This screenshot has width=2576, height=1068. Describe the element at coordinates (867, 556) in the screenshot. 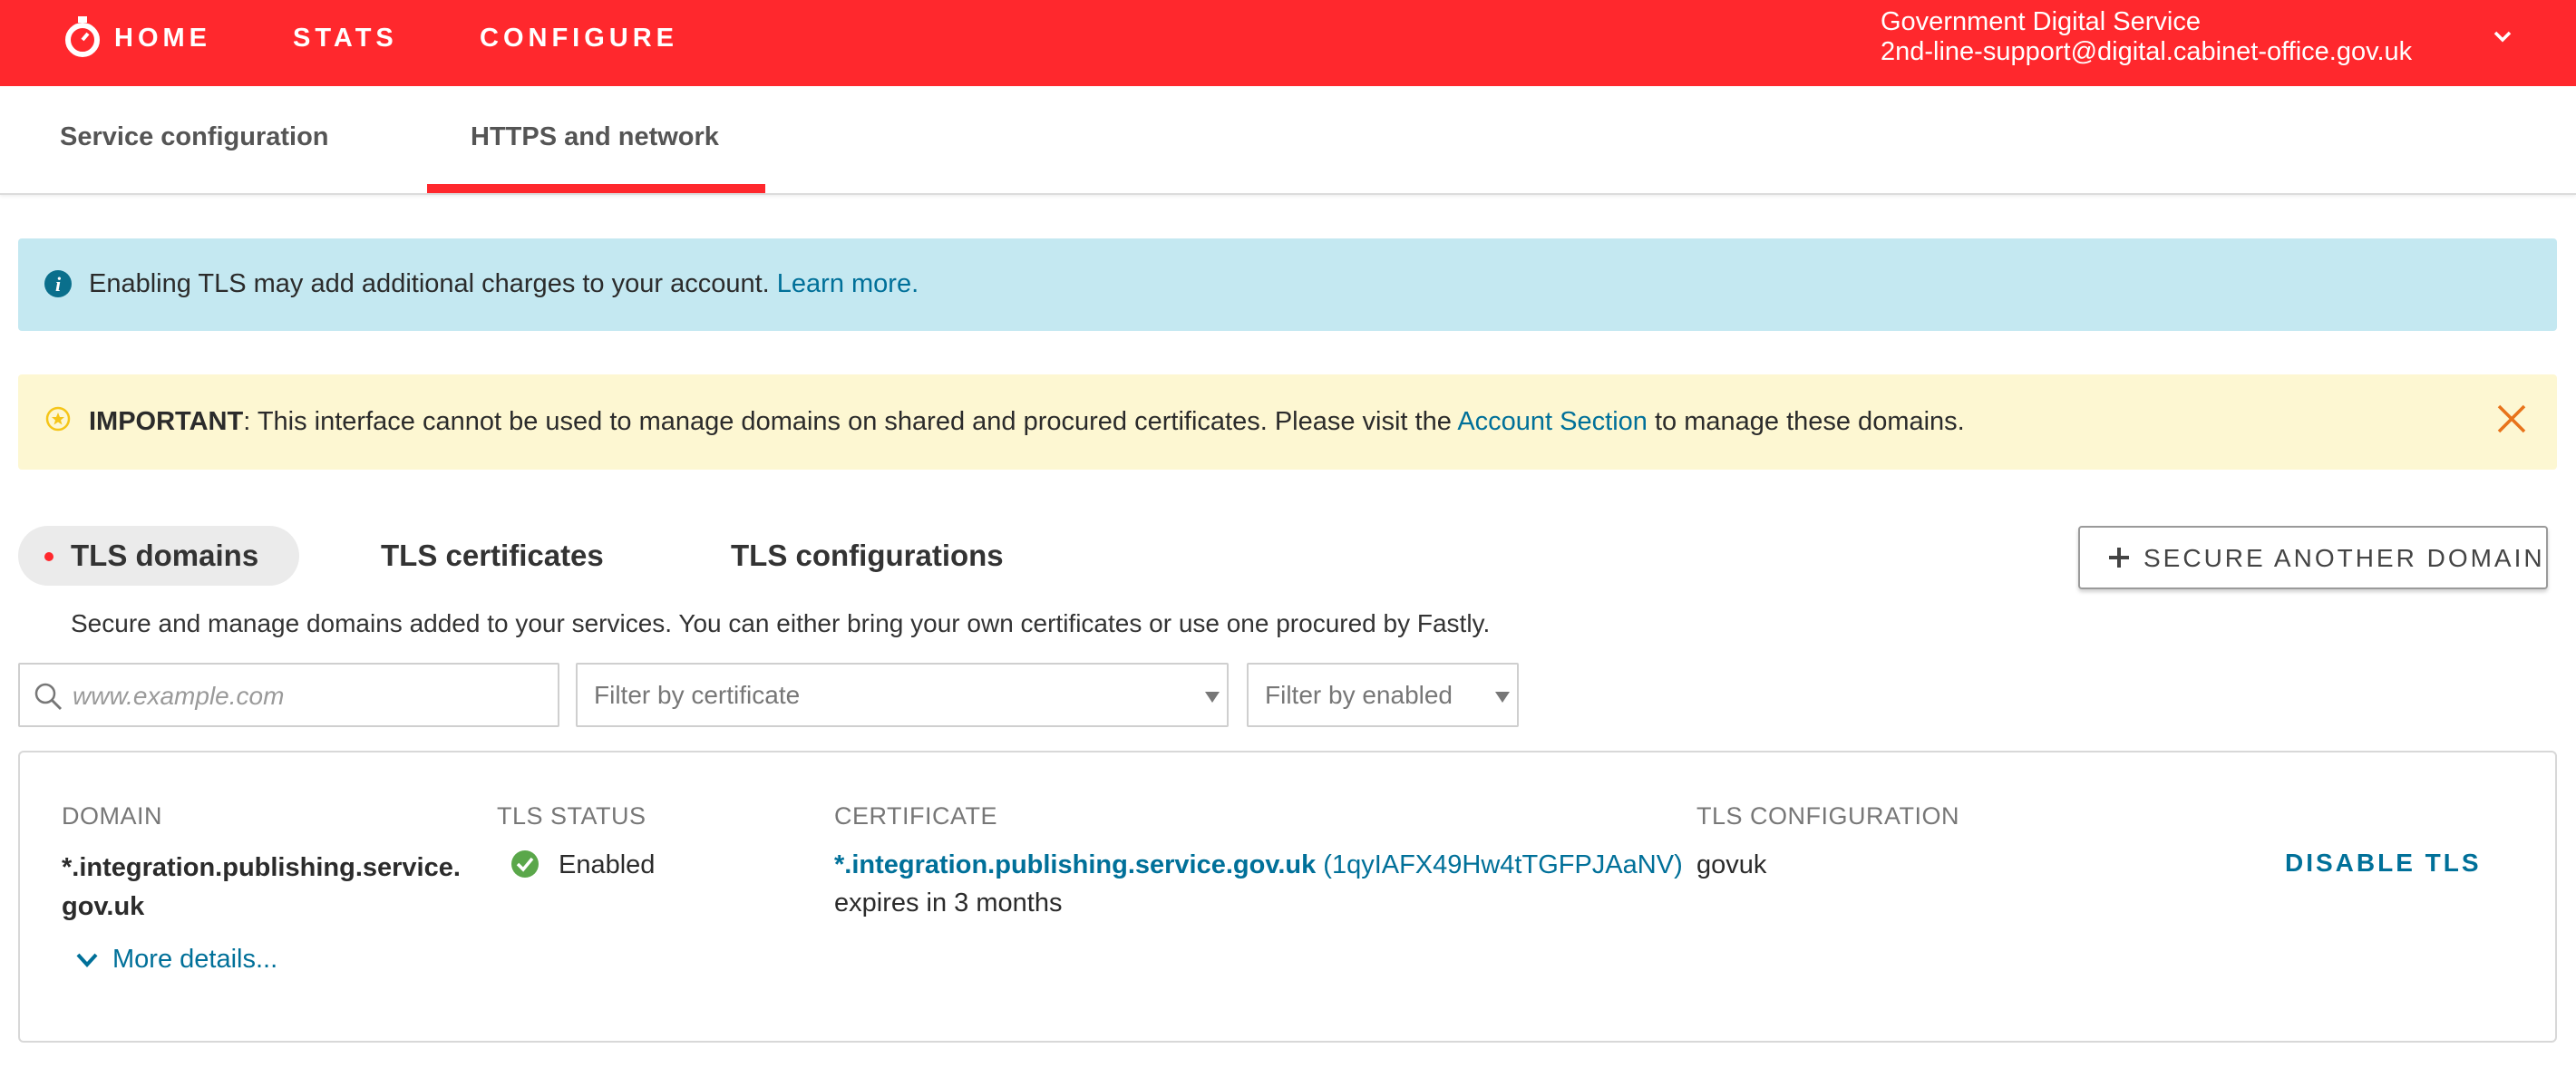

I see `tab-tls-configurations: TLS configurations` at that location.